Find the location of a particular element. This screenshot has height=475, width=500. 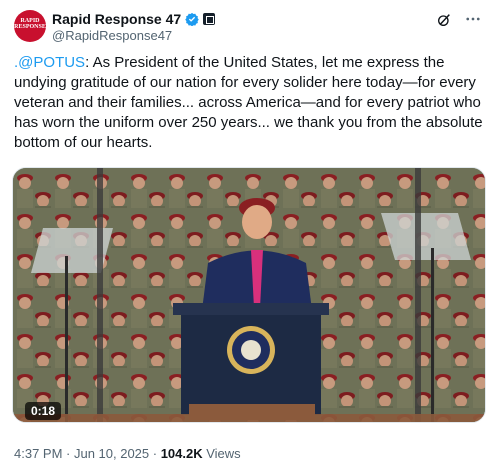

avatar: RAPID RESPONSE is located at coordinates (30, 26).